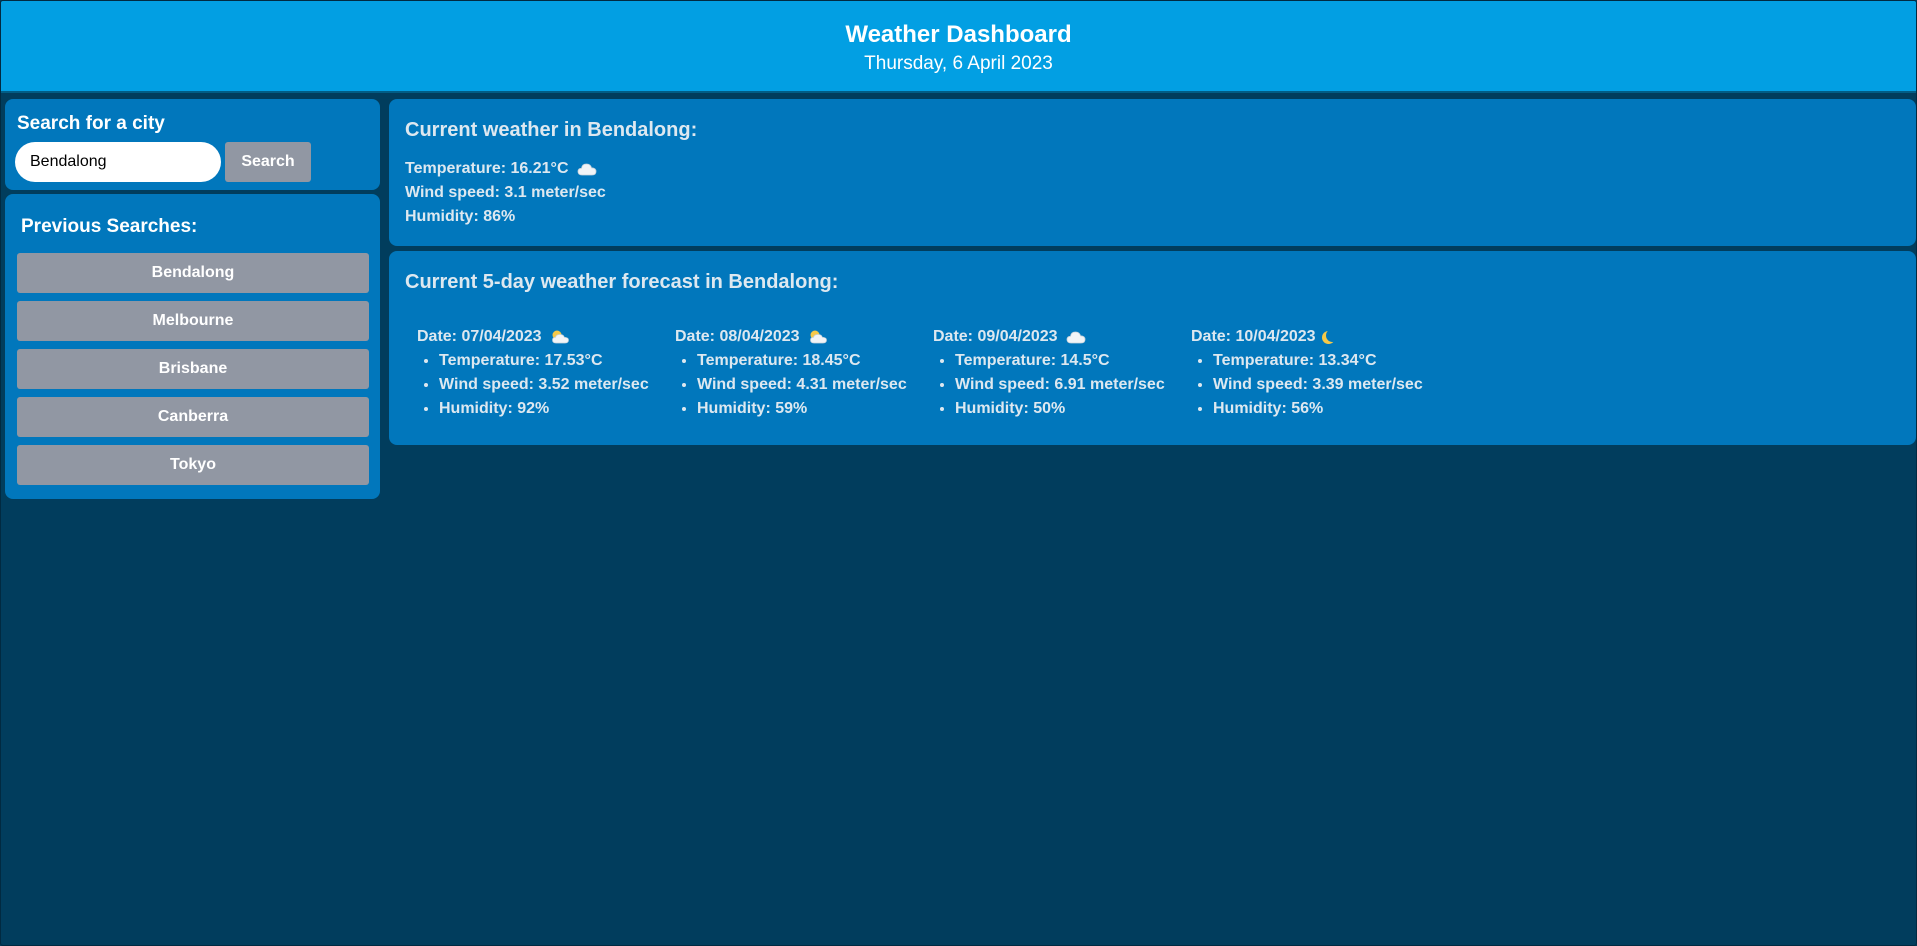 Image resolution: width=1917 pixels, height=946 pixels. Describe the element at coordinates (557, 361) in the screenshot. I see `forecast-temperature: Temperature: 17.53°C` at that location.